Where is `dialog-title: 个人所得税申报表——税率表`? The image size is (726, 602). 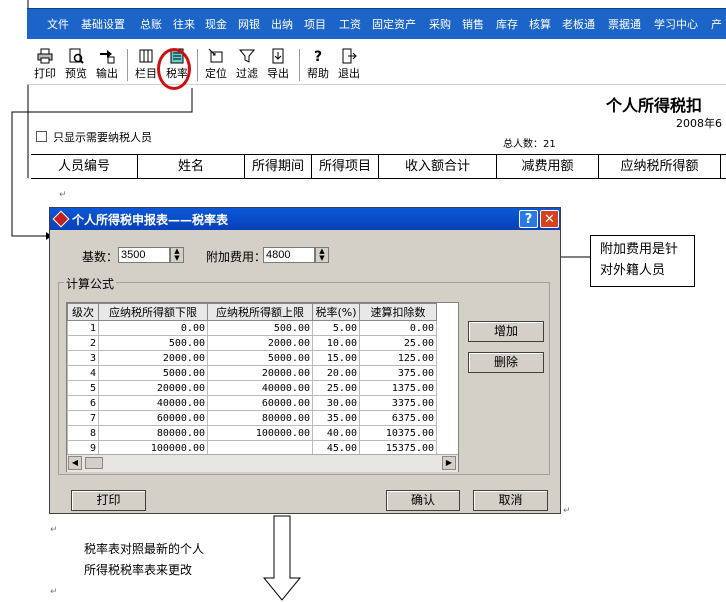
dialog-title: 个人所得税申报表——税率表 is located at coordinates (150, 220).